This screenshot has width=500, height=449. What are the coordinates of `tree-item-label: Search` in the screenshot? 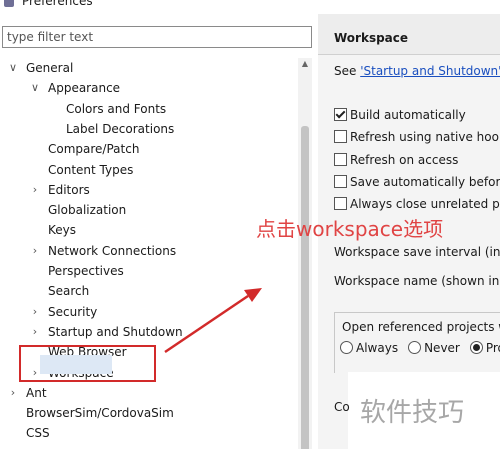 It's located at (69, 291).